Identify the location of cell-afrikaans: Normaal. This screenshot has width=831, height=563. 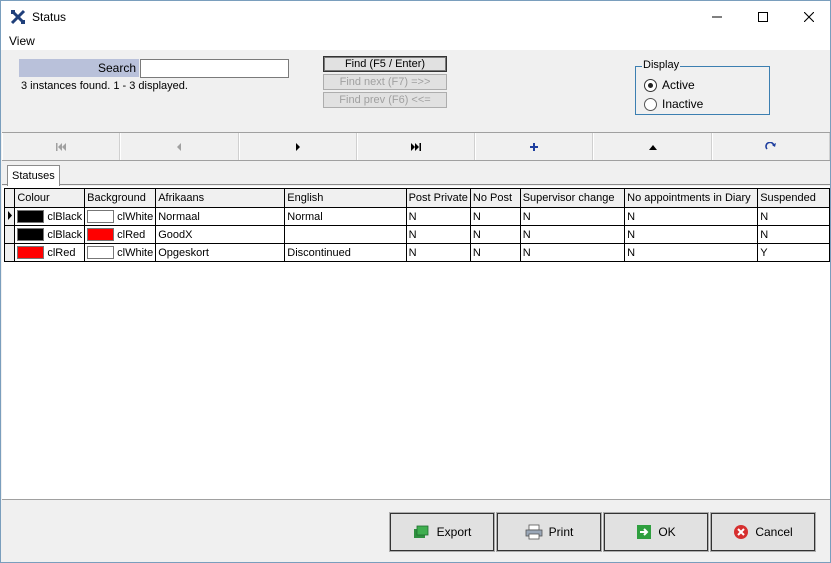
(220, 216).